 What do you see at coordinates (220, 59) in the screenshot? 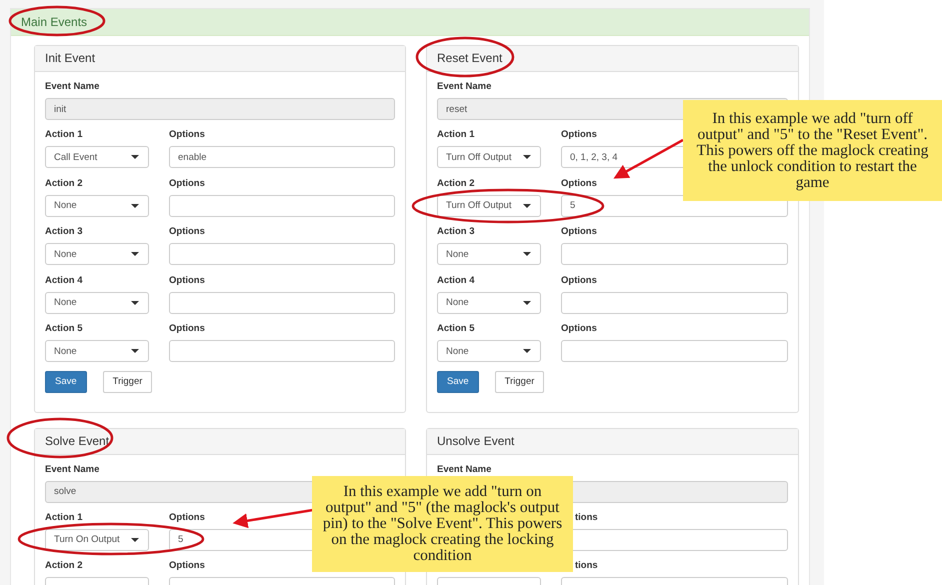
I see `panel-title: Init Event` at bounding box center [220, 59].